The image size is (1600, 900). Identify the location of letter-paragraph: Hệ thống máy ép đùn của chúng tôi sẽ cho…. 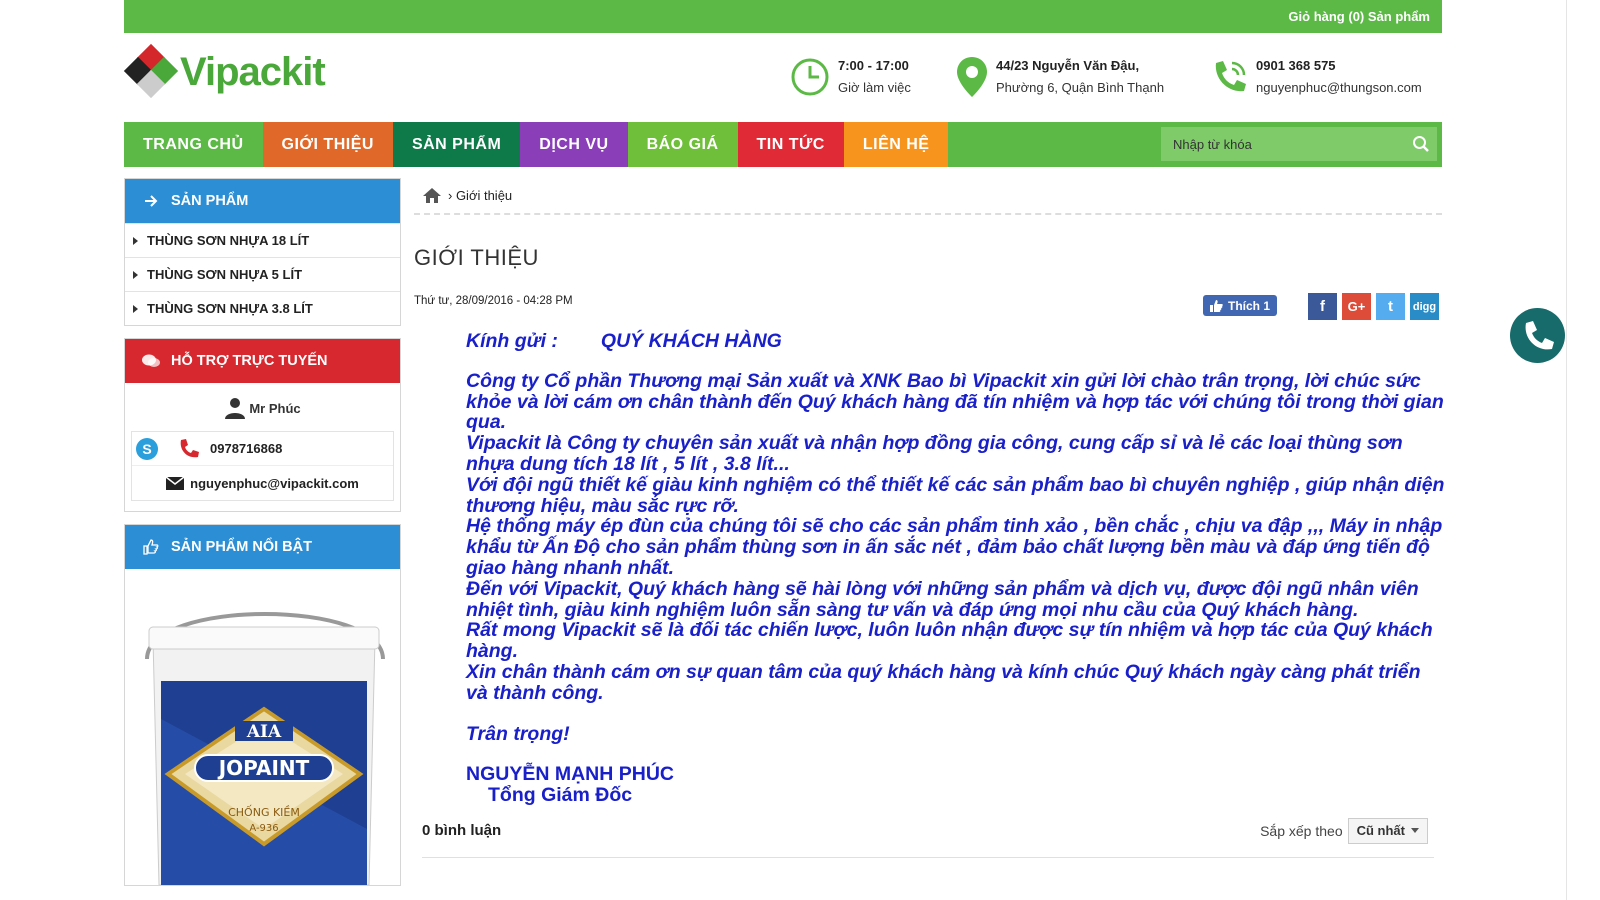
(954, 547).